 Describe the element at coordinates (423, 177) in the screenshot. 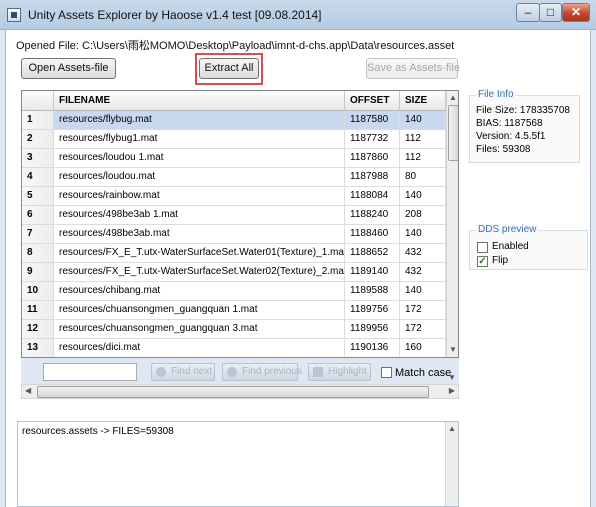

I see `size-cell: 80` at that location.